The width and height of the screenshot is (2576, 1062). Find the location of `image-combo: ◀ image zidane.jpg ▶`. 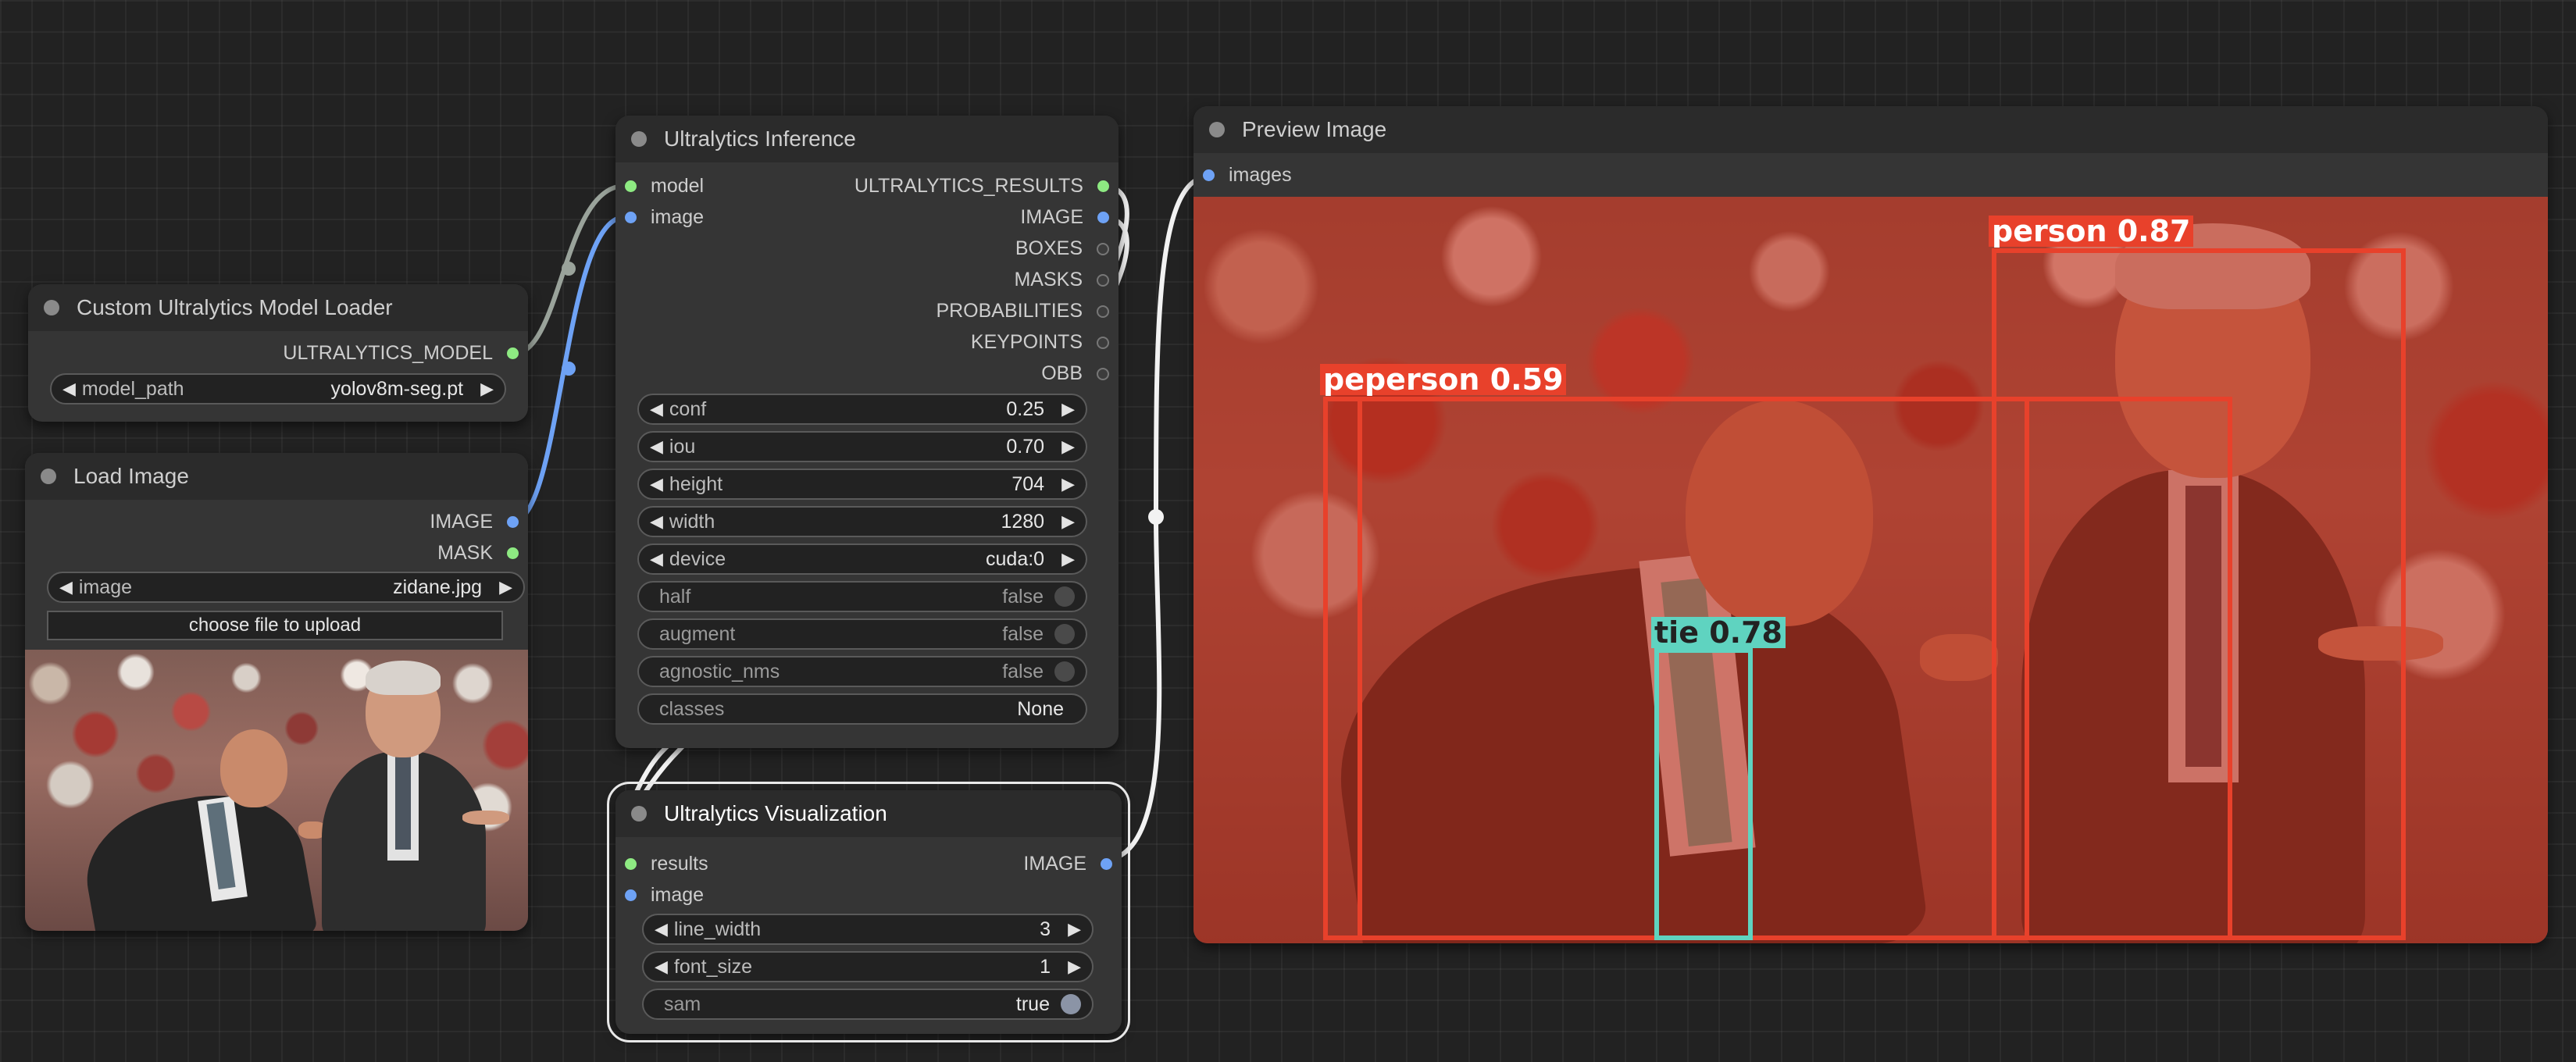

image-combo: ◀ image zidane.jpg ▶ is located at coordinates (286, 587).